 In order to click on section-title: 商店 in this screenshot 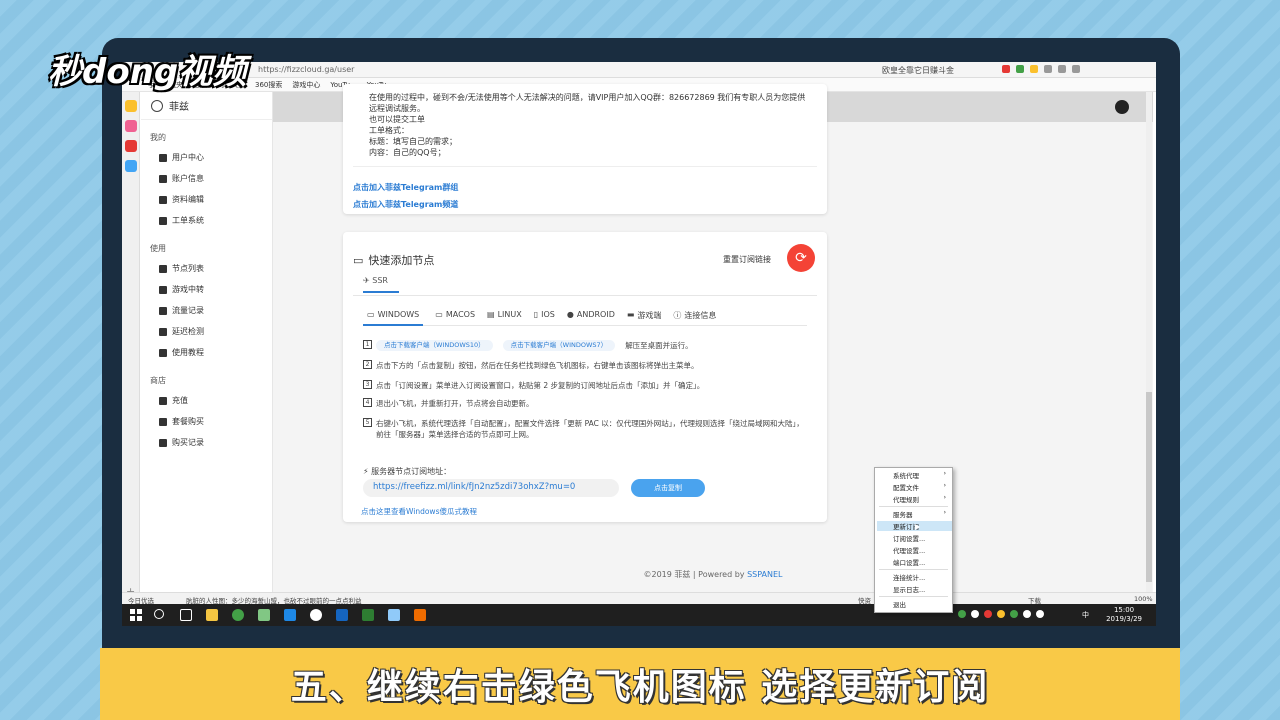, I will do `click(158, 380)`.